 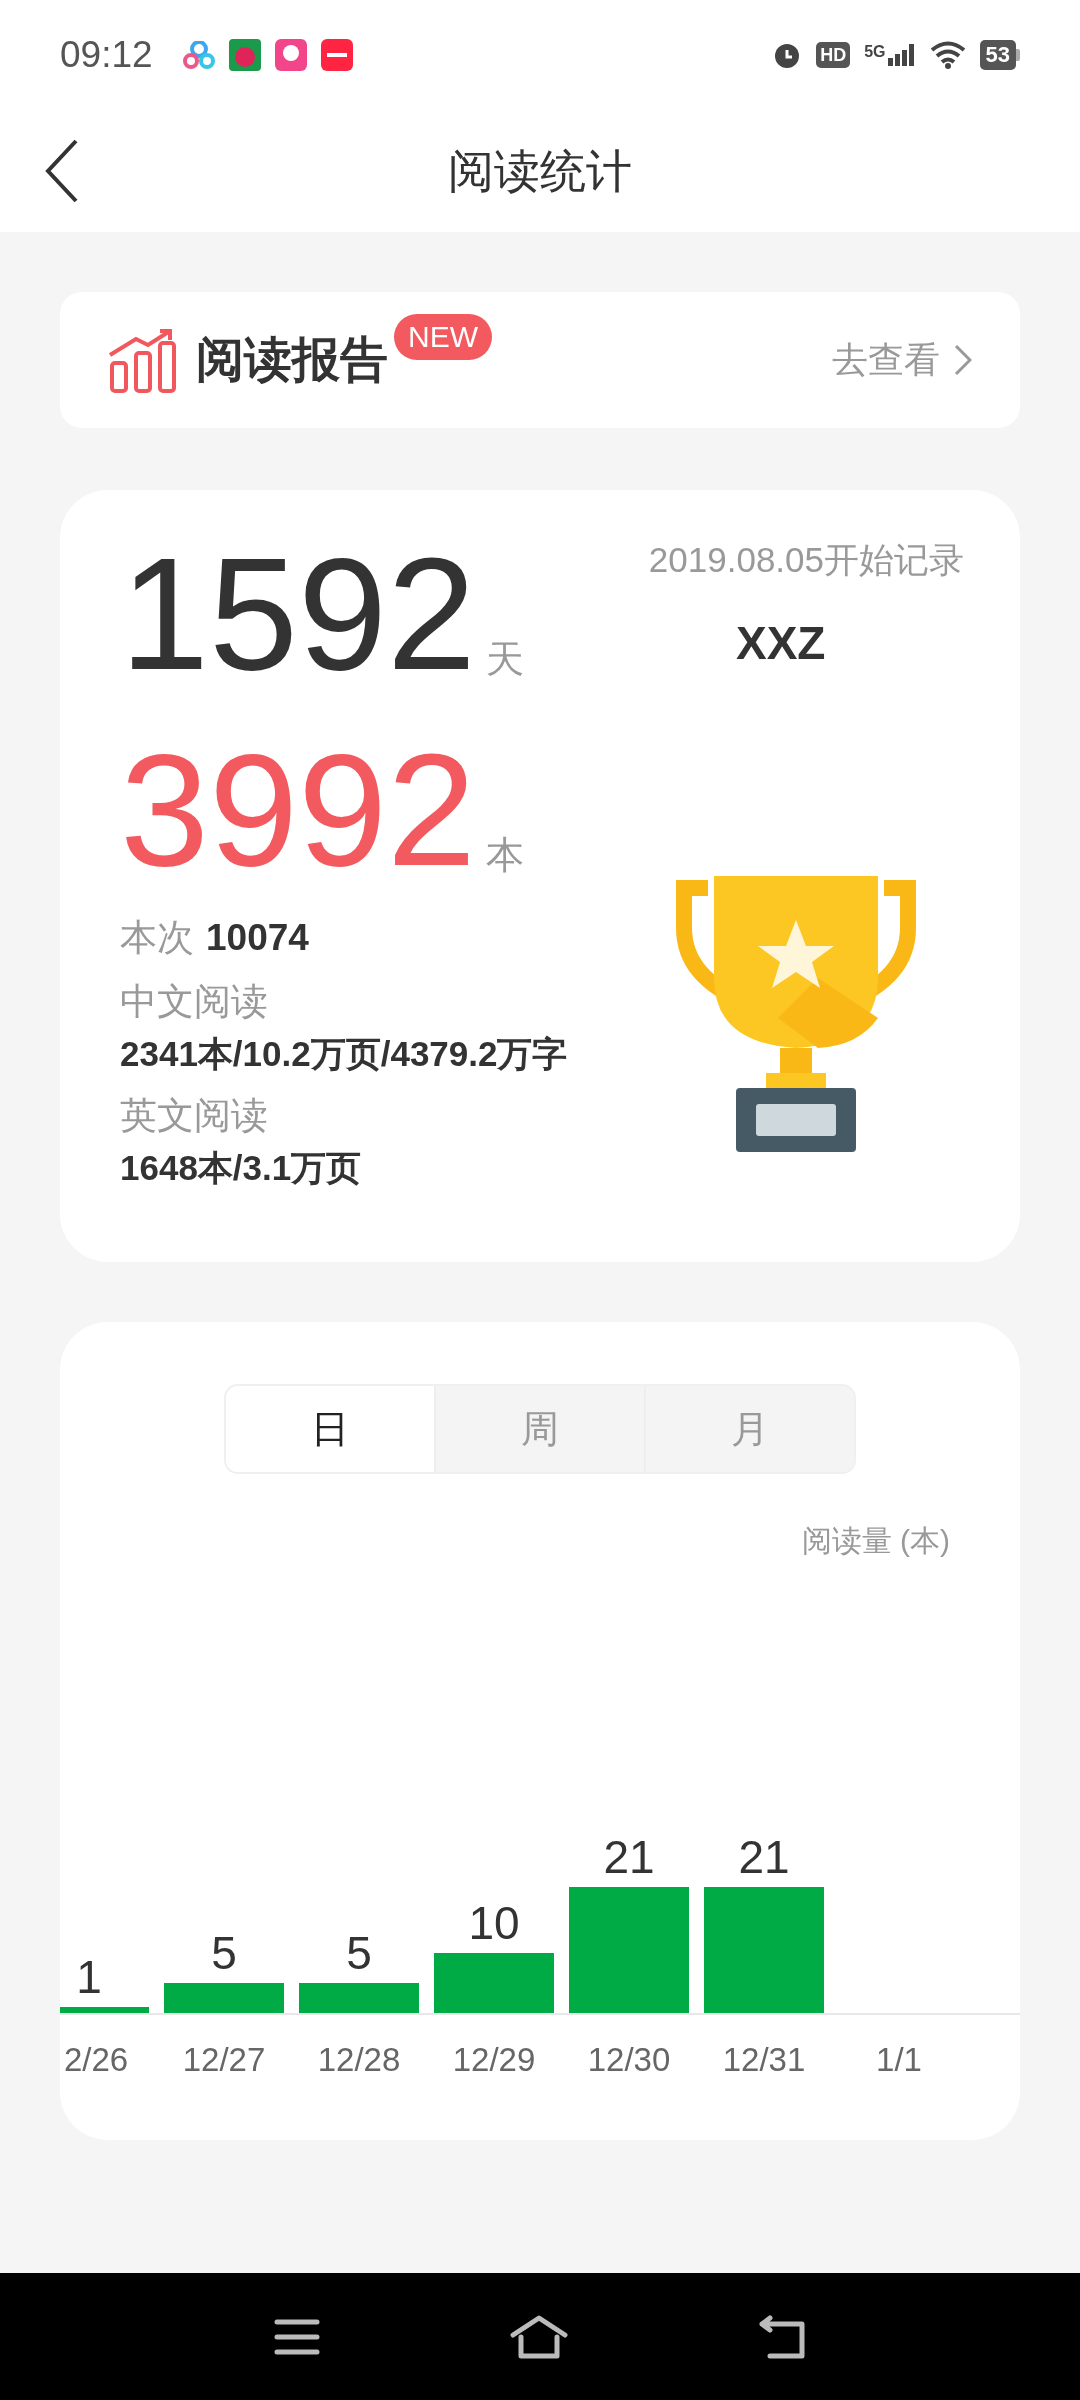 What do you see at coordinates (875, 1541) in the screenshot?
I see `y-axis-label: 阅读量 (本)` at bounding box center [875, 1541].